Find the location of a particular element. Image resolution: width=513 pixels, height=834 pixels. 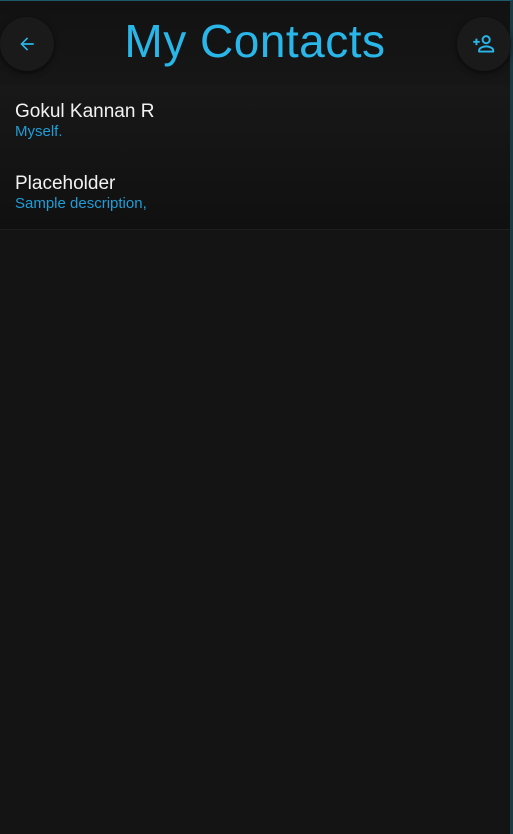

add-contact-button is located at coordinates (484, 44).